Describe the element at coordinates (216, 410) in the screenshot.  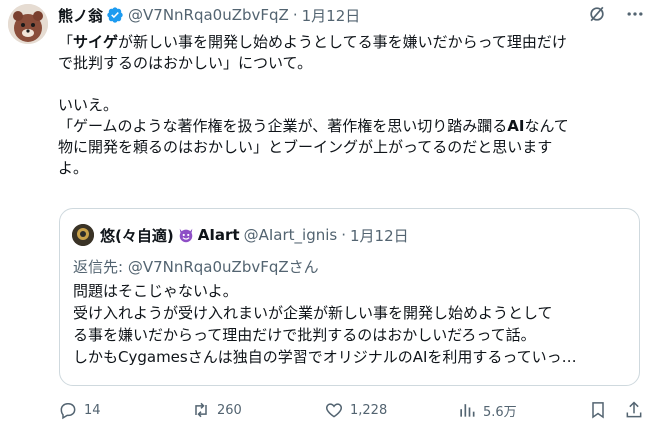
I see `repost-button: 260` at that location.